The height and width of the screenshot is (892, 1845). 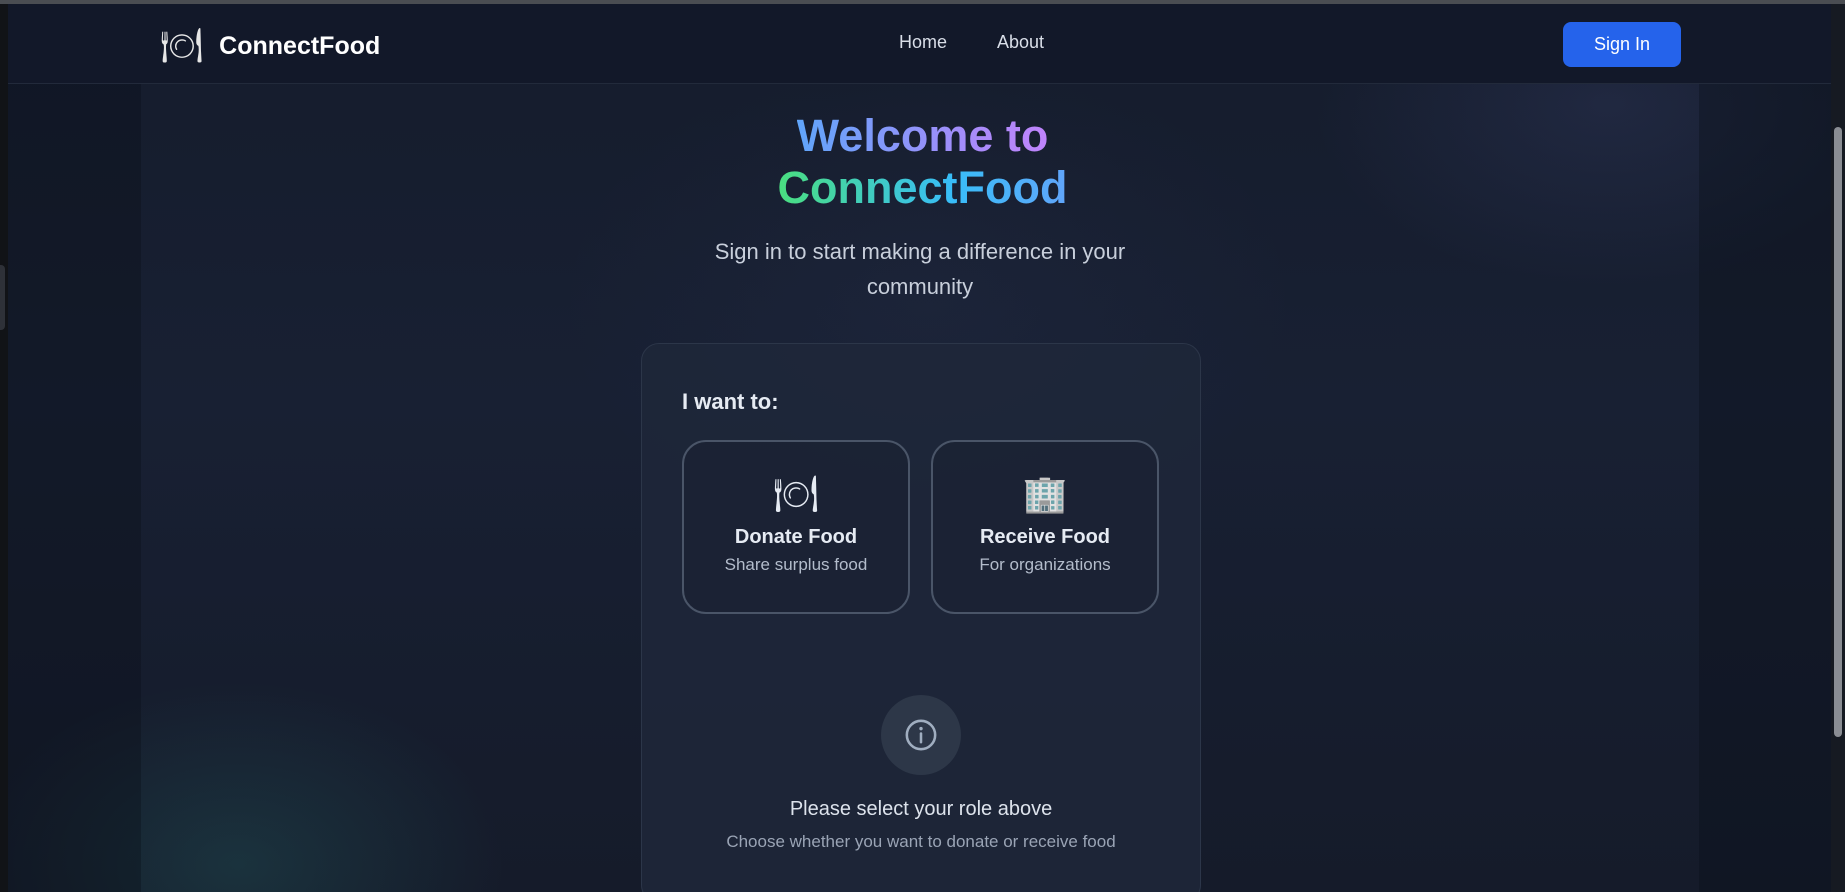 I want to click on hero-title-line-1: Welcome to, so click(x=922, y=135).